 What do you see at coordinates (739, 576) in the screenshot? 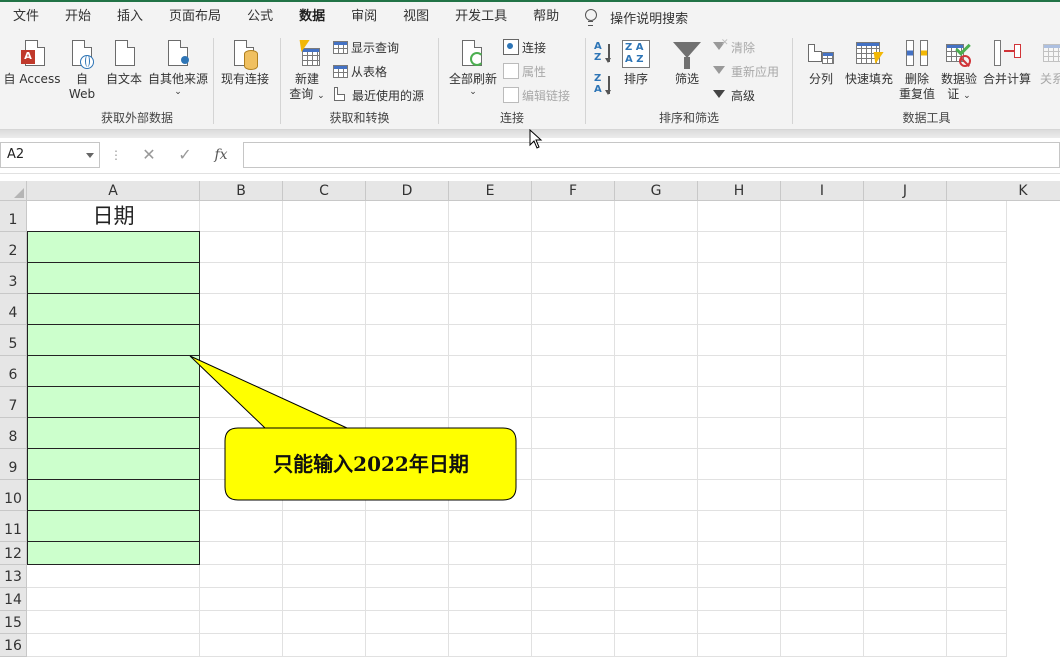
I see `cell-h13` at bounding box center [739, 576].